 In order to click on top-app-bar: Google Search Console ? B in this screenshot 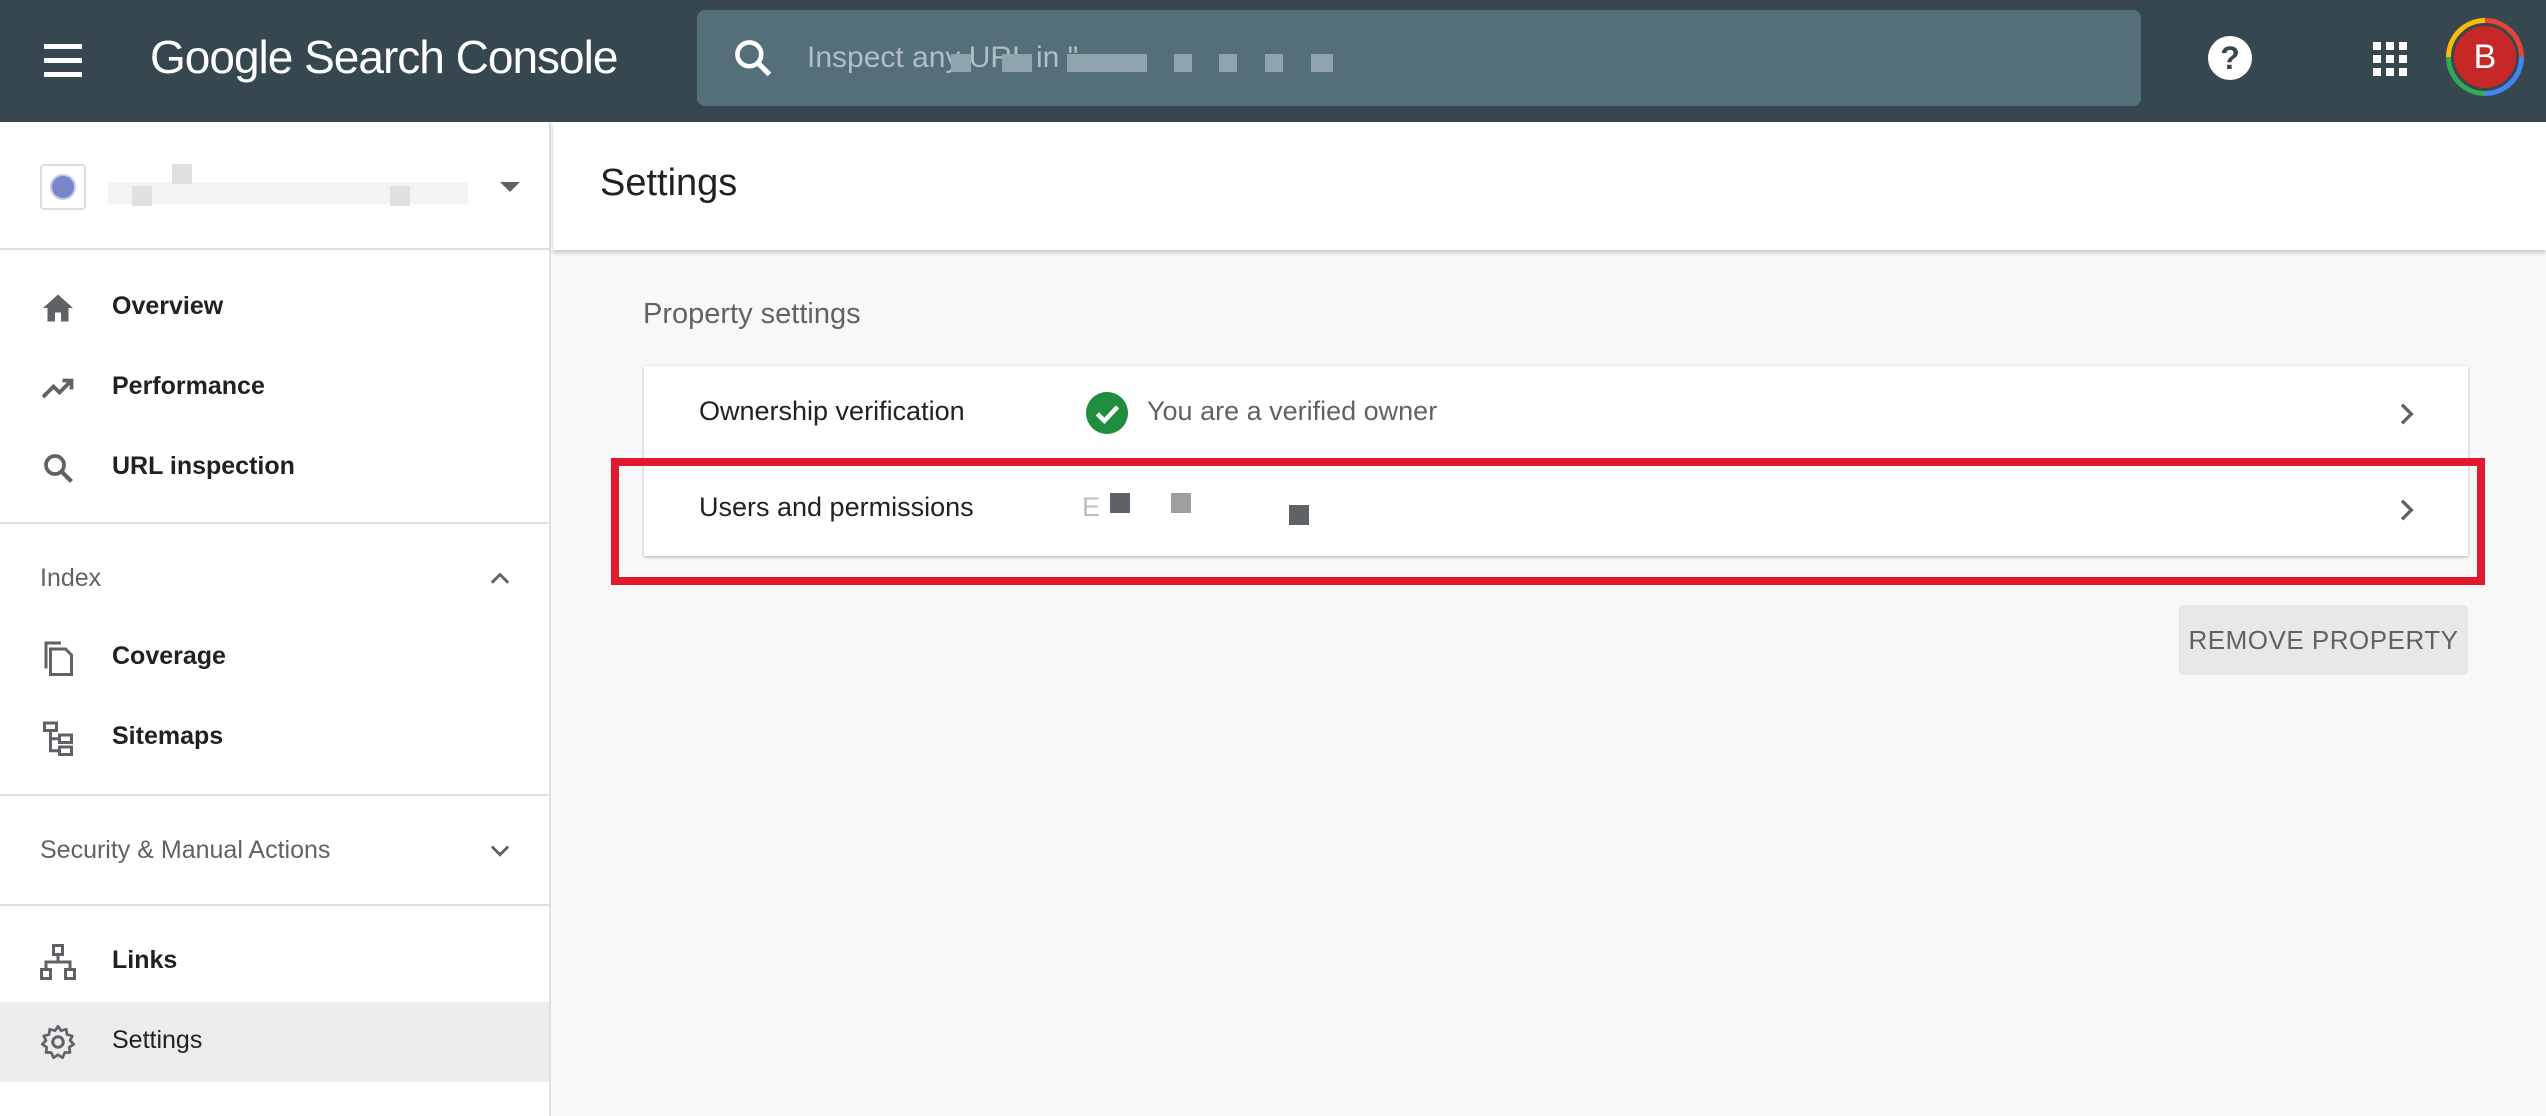, I will do `click(1273, 61)`.